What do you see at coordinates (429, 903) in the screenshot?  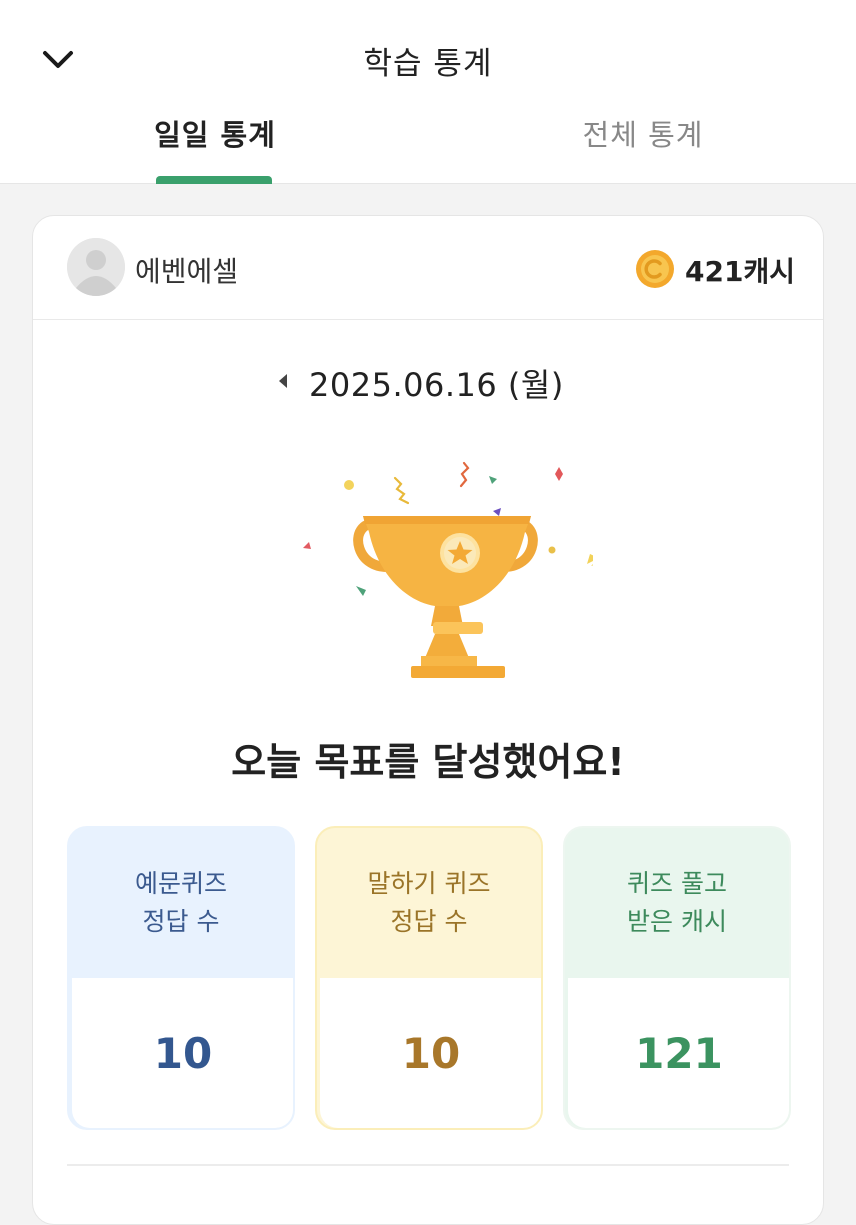 I see `stat-label: 말하기 퀴즈 정답 수` at bounding box center [429, 903].